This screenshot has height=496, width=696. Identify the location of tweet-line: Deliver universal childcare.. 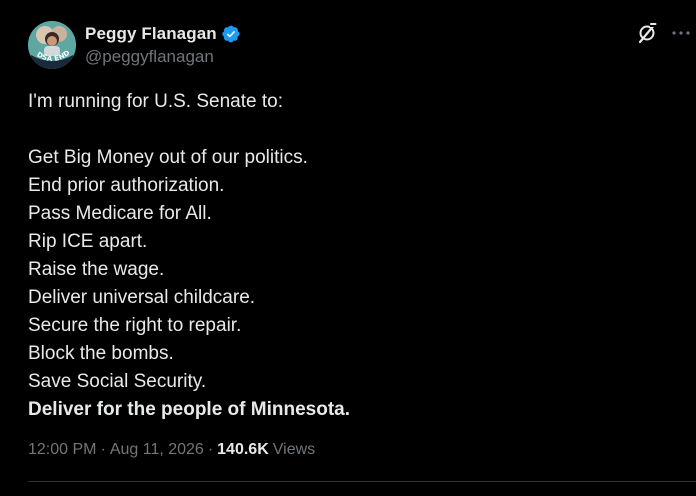
(142, 297).